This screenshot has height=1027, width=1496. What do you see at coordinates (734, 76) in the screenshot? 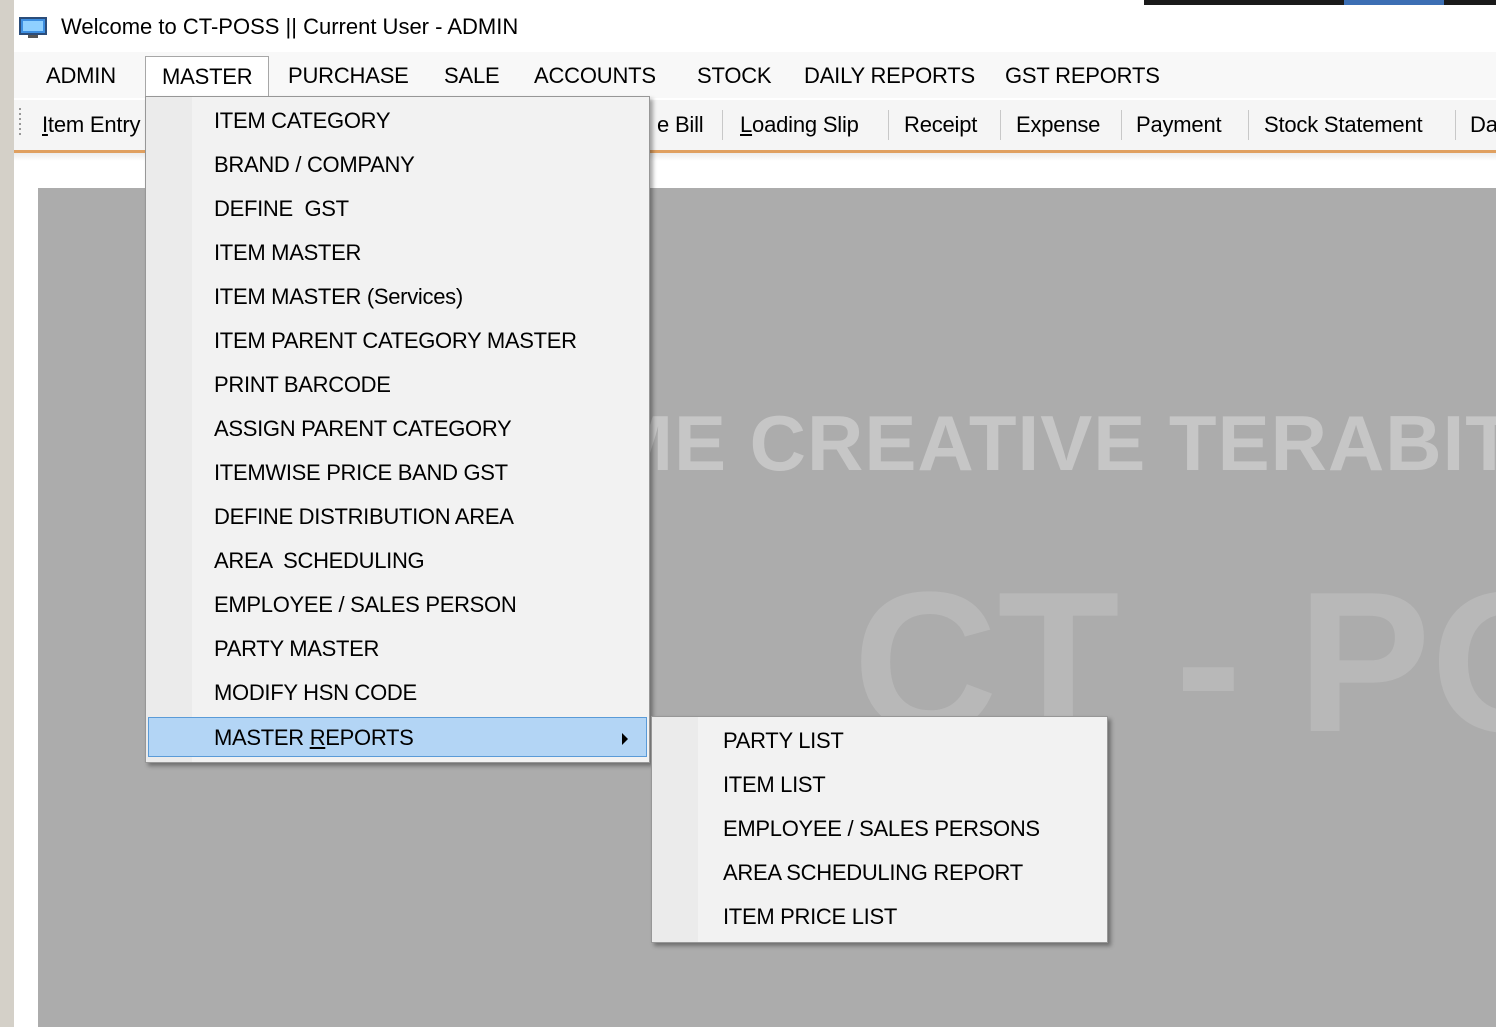
I see `menu-stock: STOCK` at bounding box center [734, 76].